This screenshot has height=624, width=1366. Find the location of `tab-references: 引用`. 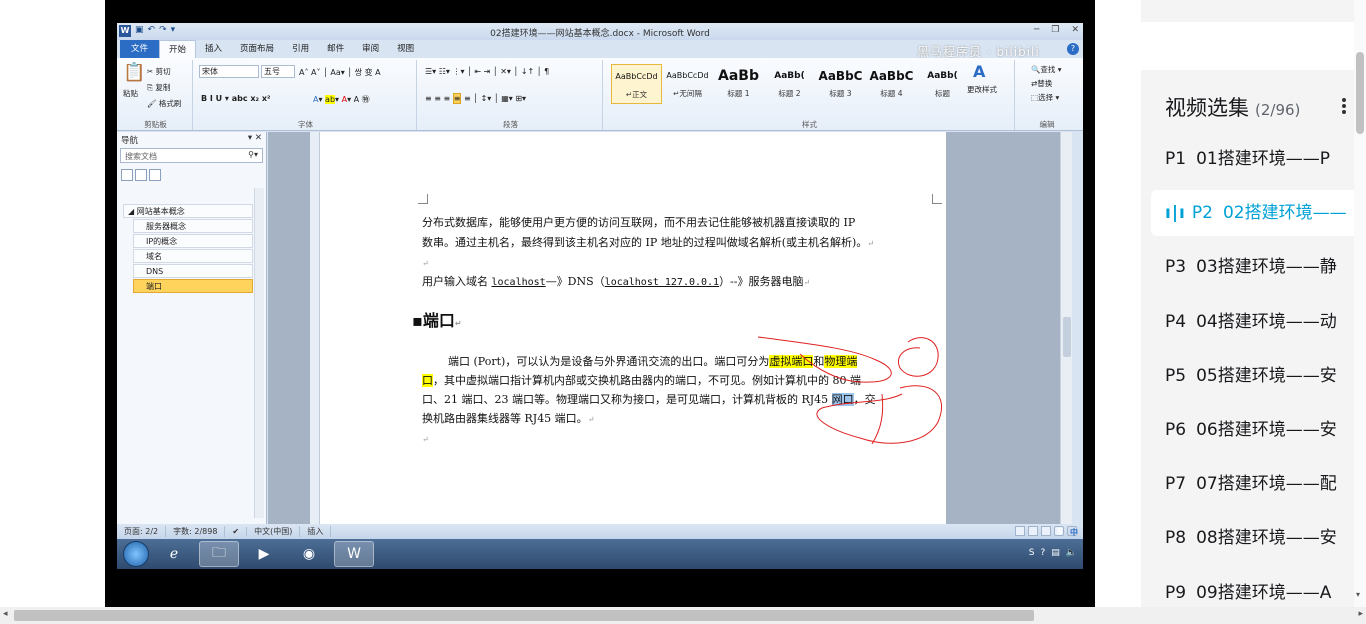

tab-references: 引用 is located at coordinates (300, 49).